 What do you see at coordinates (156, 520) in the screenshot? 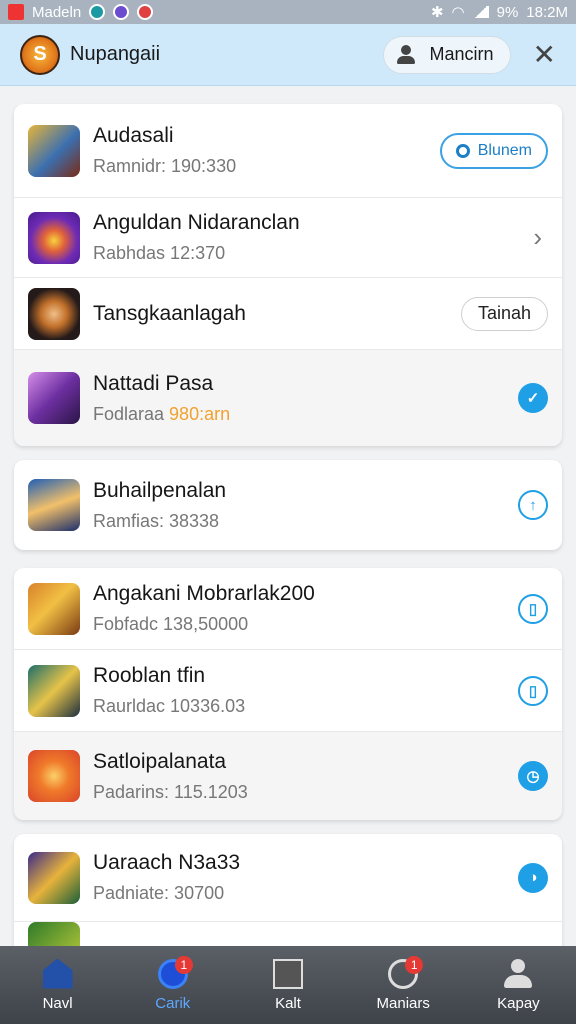
I see `game-subtitle: Ramfias: 38338` at bounding box center [156, 520].